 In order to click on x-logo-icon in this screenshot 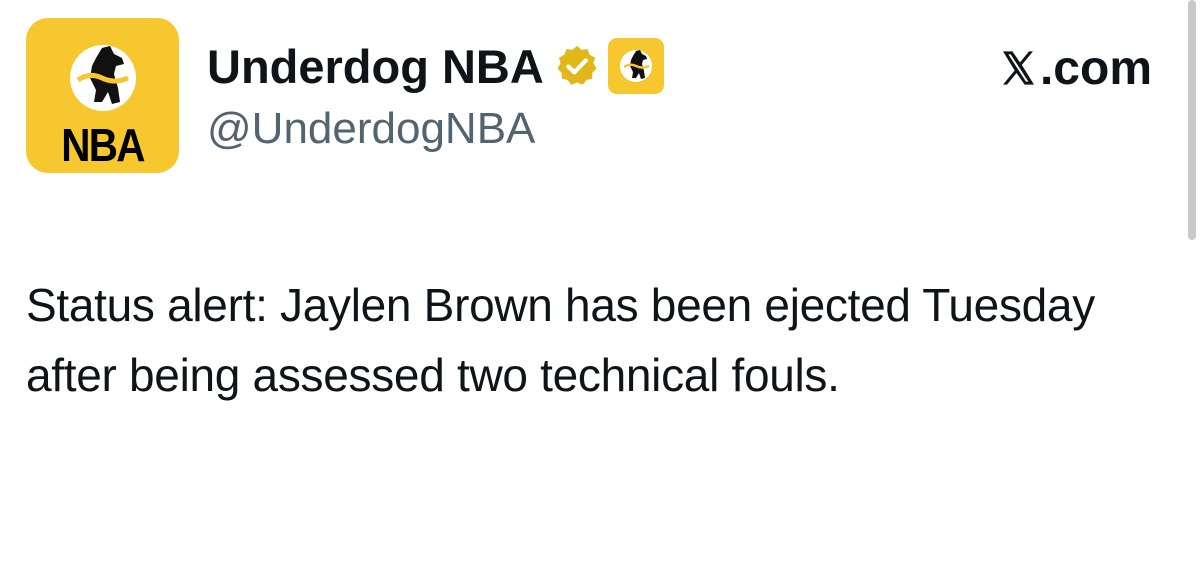, I will do `click(1018, 68)`.